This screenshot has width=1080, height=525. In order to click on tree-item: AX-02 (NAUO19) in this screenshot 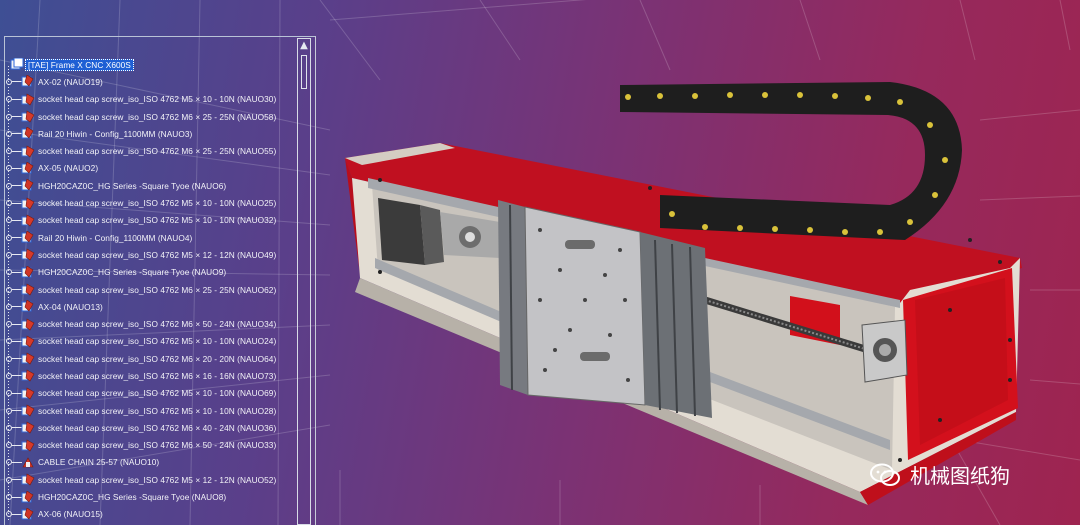, I will do `click(150, 81)`.